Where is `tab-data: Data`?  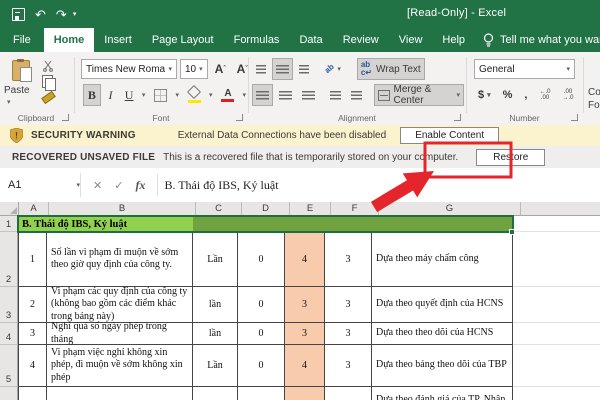
tab-data: Data is located at coordinates (310, 40).